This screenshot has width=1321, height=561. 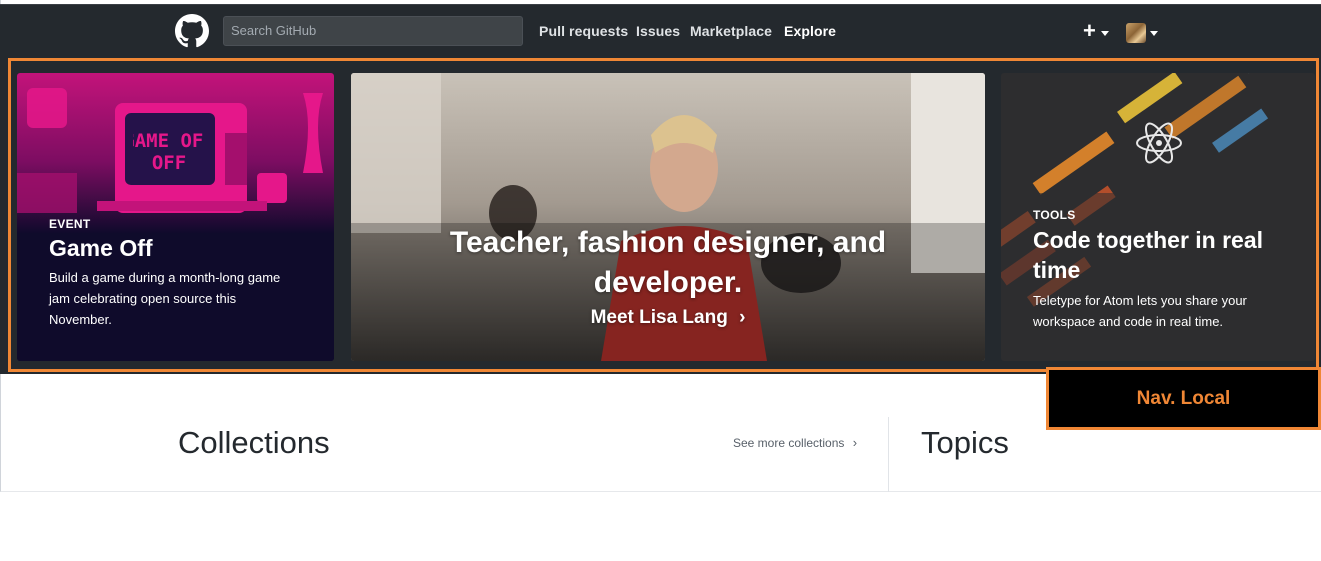 What do you see at coordinates (1183, 398) in the screenshot?
I see `annotation-label: Nav. Local` at bounding box center [1183, 398].